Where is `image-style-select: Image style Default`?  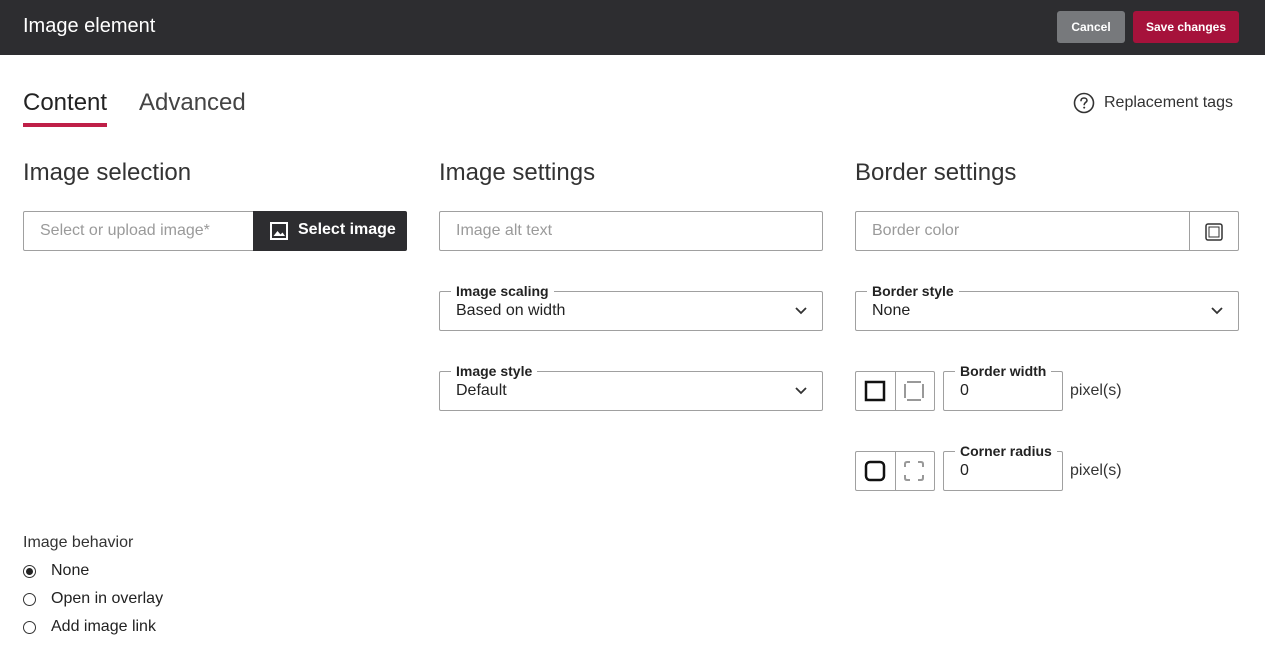
image-style-select: Image style Default is located at coordinates (631, 387).